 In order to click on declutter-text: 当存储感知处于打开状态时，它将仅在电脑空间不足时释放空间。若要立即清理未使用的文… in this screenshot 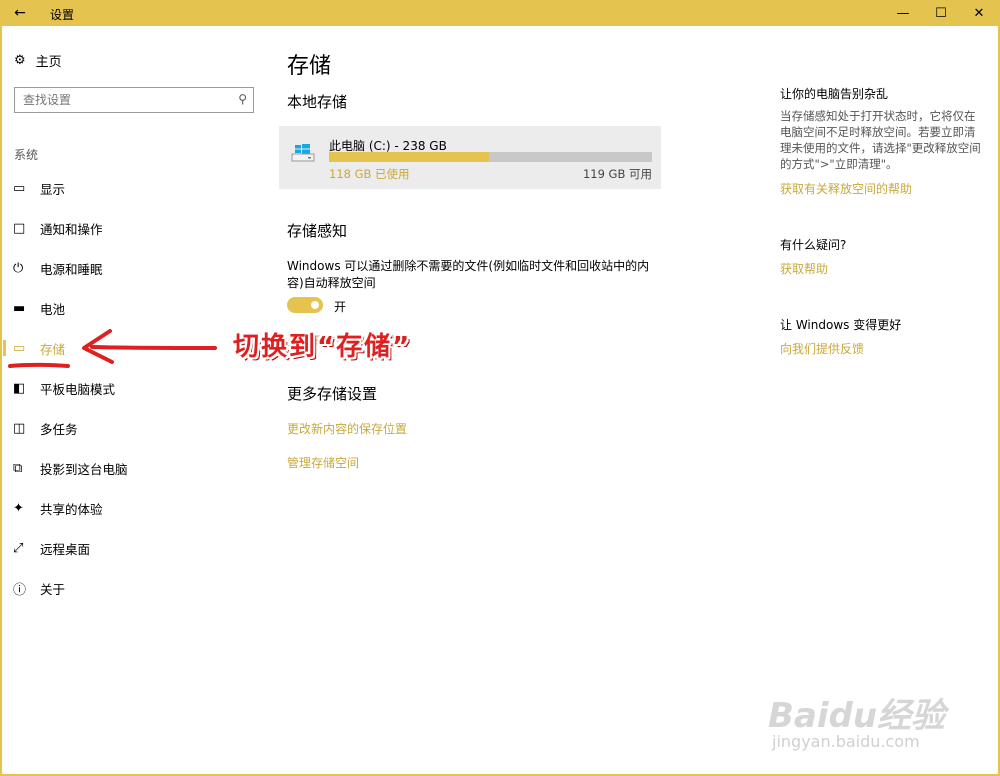, I will do `click(880, 140)`.